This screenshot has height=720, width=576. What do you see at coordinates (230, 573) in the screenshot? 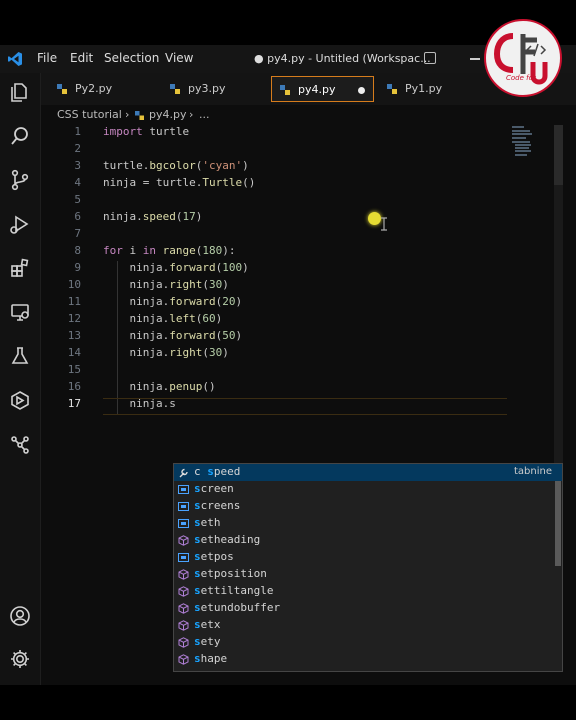
I see `suggestion-label: setposition` at bounding box center [230, 573].